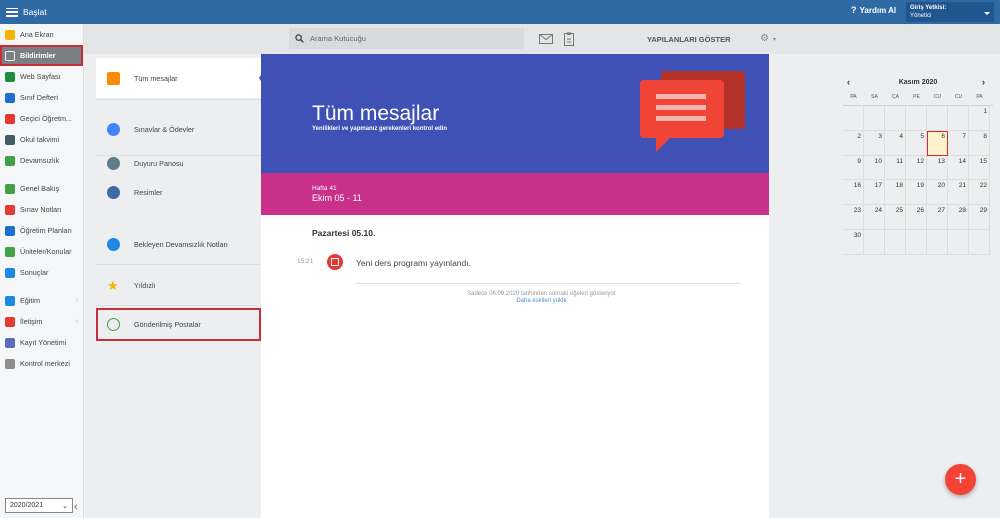 The height and width of the screenshot is (518, 1000). Describe the element at coordinates (541, 301) in the screenshot. I see `load-older-link: Daha eskileri yükle` at that location.